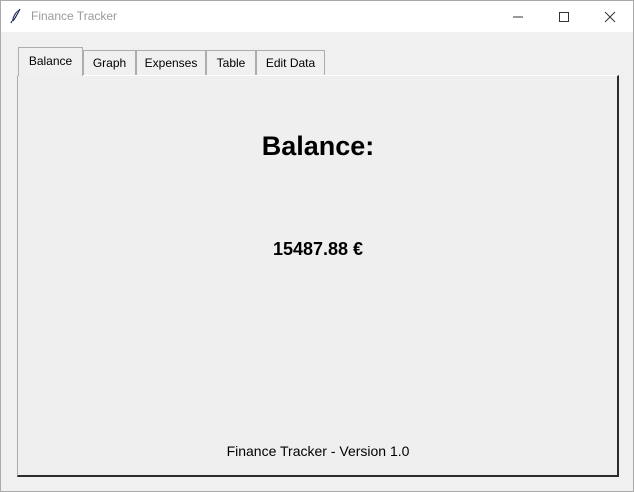 The image size is (634, 492). I want to click on version-footer: Finance Tracker - Version 1.0, so click(318, 451).